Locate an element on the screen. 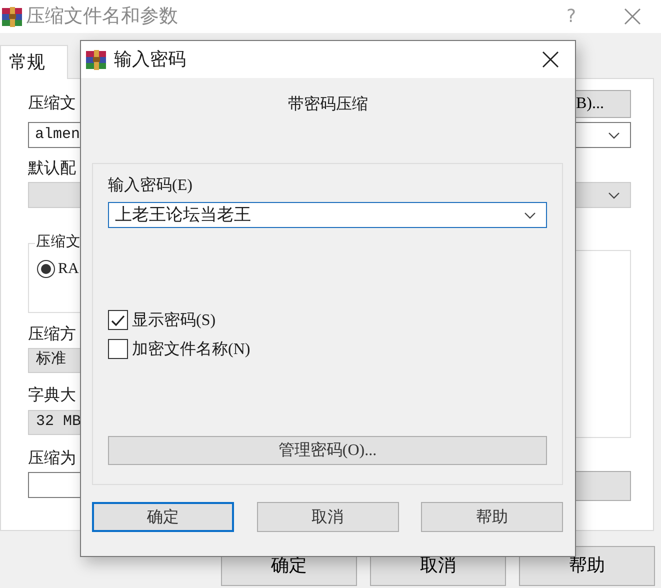 This screenshot has width=661, height=588. check-icon is located at coordinates (118, 320).